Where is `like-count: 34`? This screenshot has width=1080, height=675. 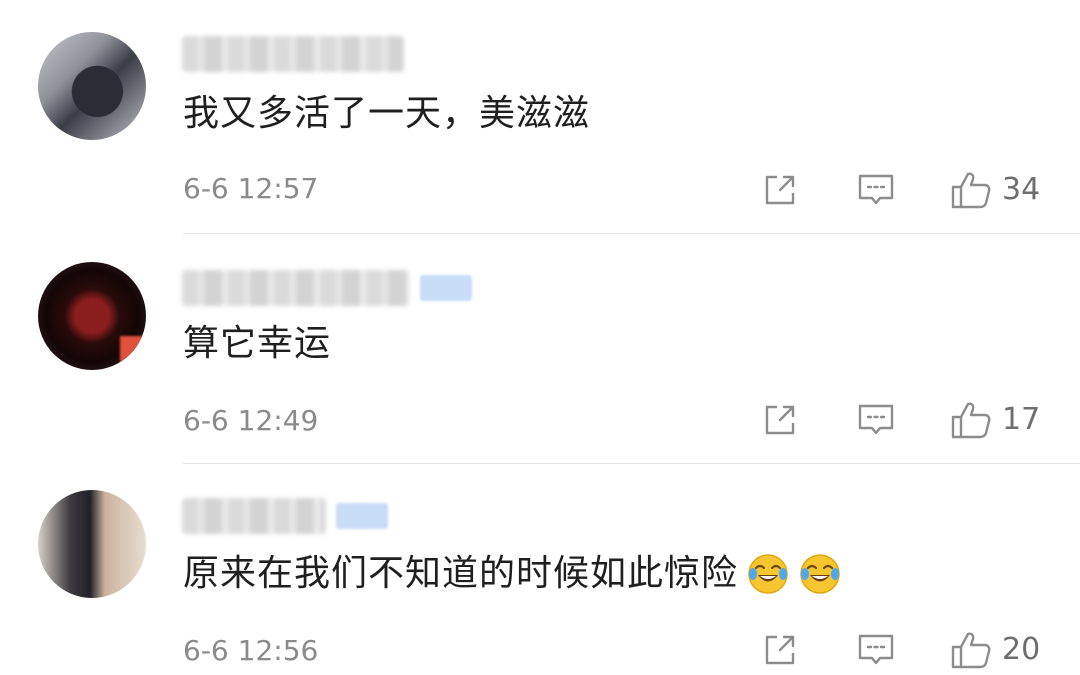 like-count: 34 is located at coordinates (1021, 189).